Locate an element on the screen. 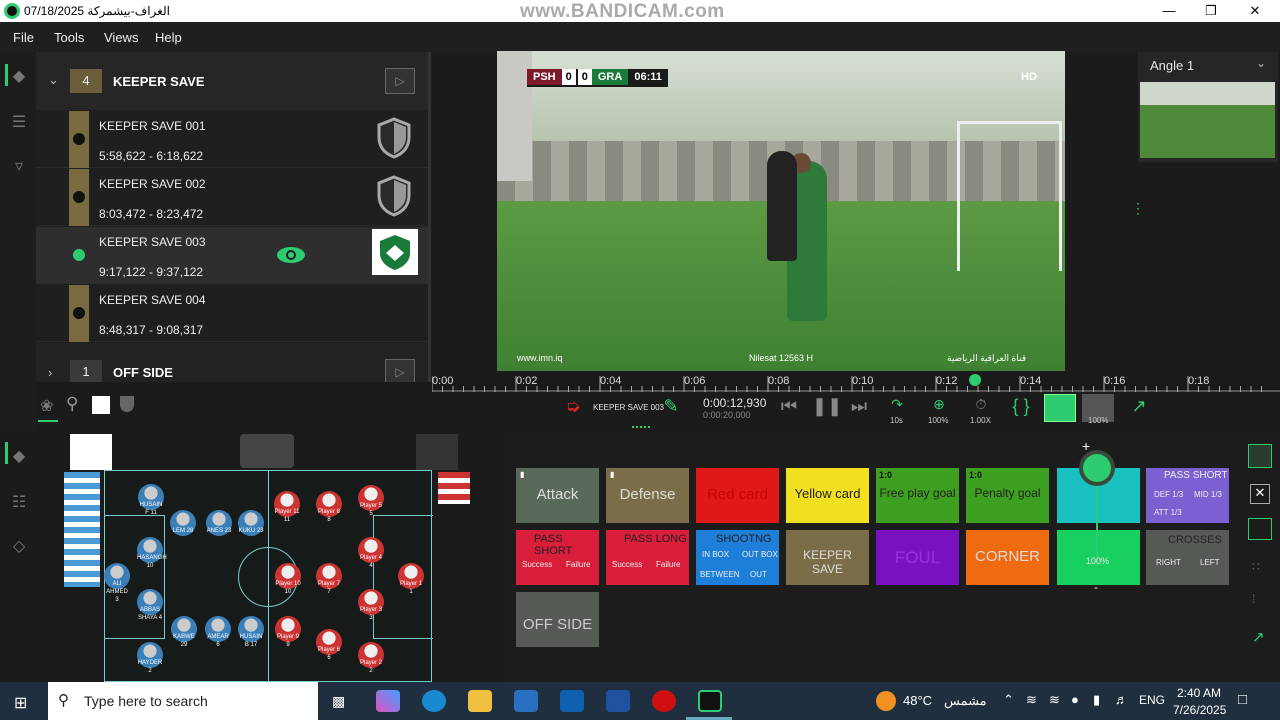 The height and width of the screenshot is (720, 1280). soccer-ball-icon: ❀ is located at coordinates (46, 406).